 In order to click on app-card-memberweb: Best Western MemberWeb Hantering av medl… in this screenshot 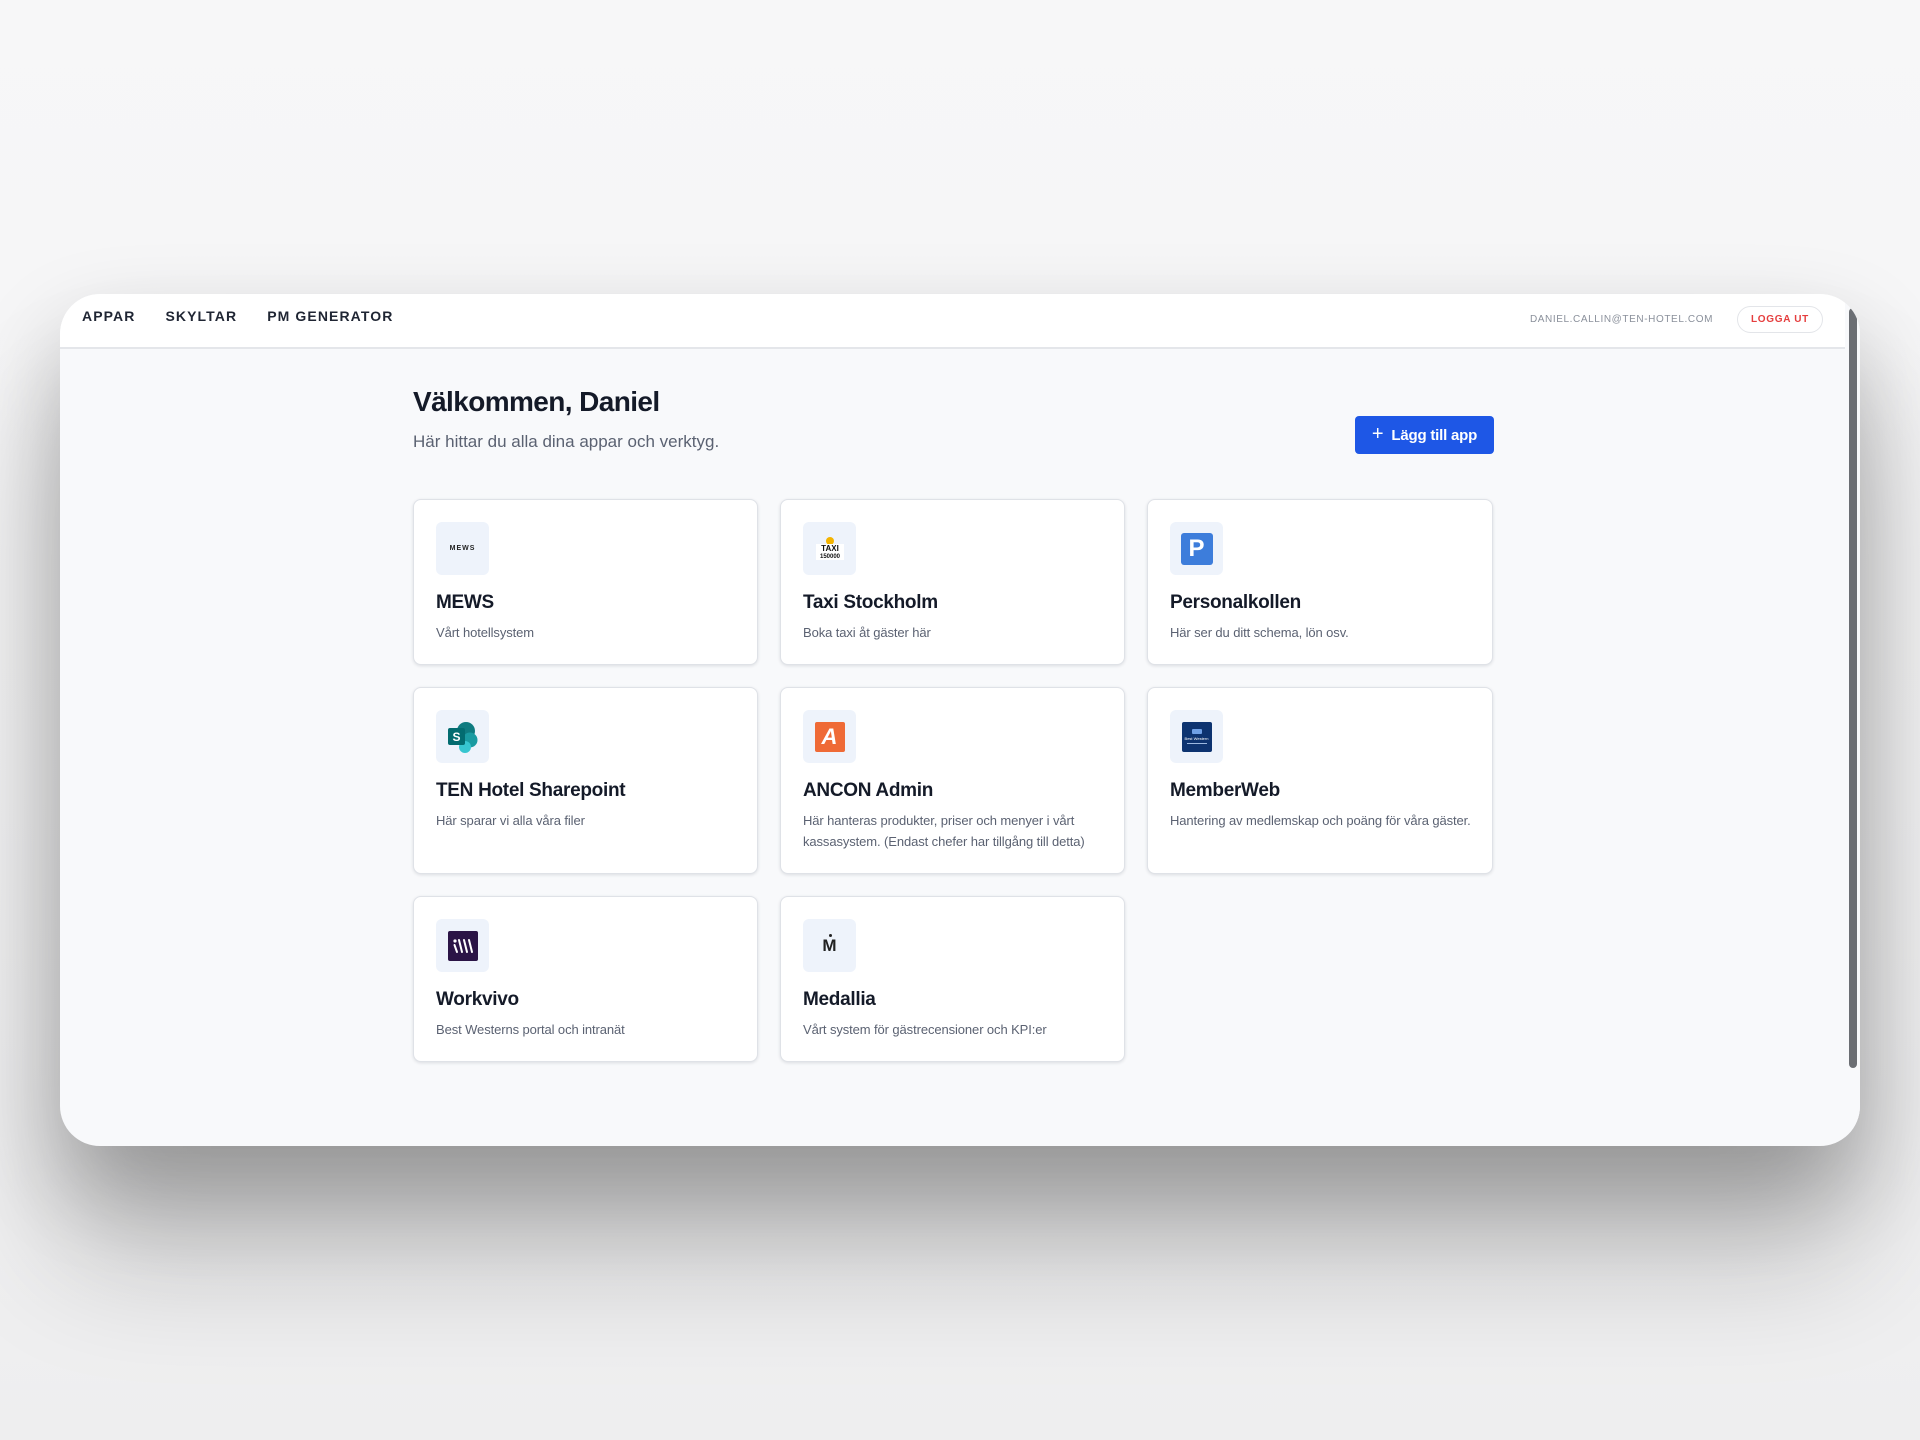, I will do `click(1320, 780)`.